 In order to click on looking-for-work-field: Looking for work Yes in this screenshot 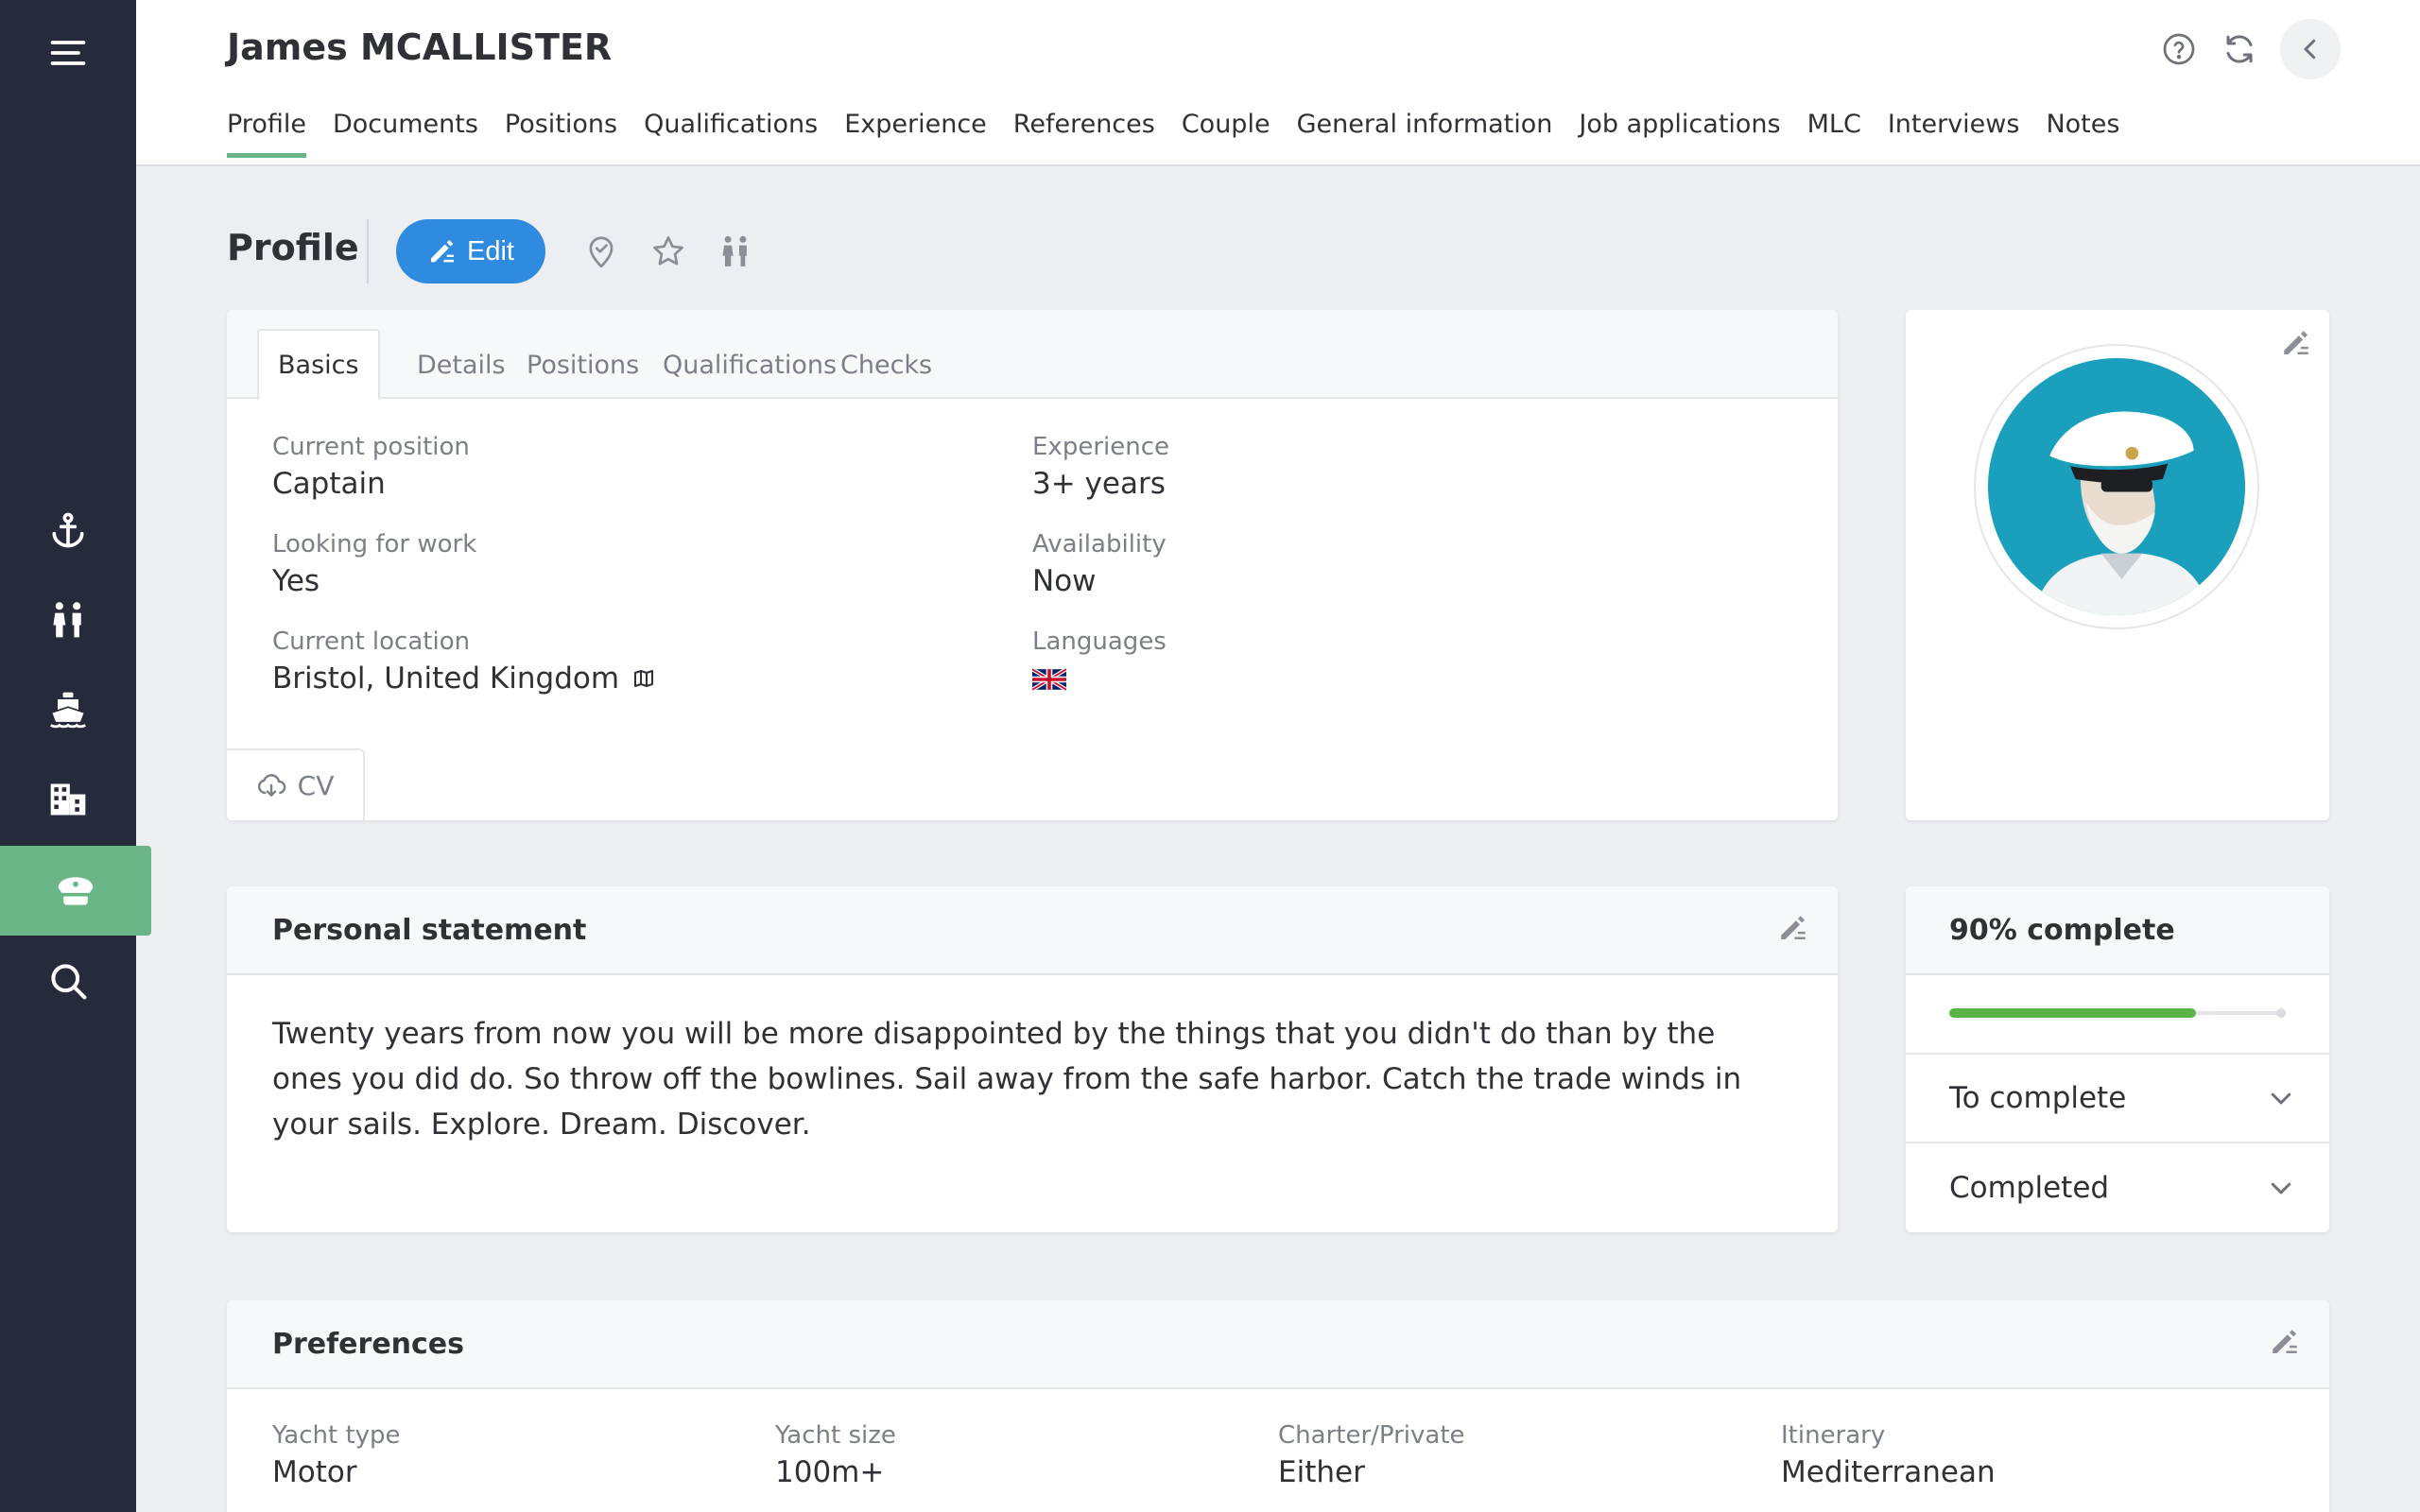, I will do `click(374, 564)`.